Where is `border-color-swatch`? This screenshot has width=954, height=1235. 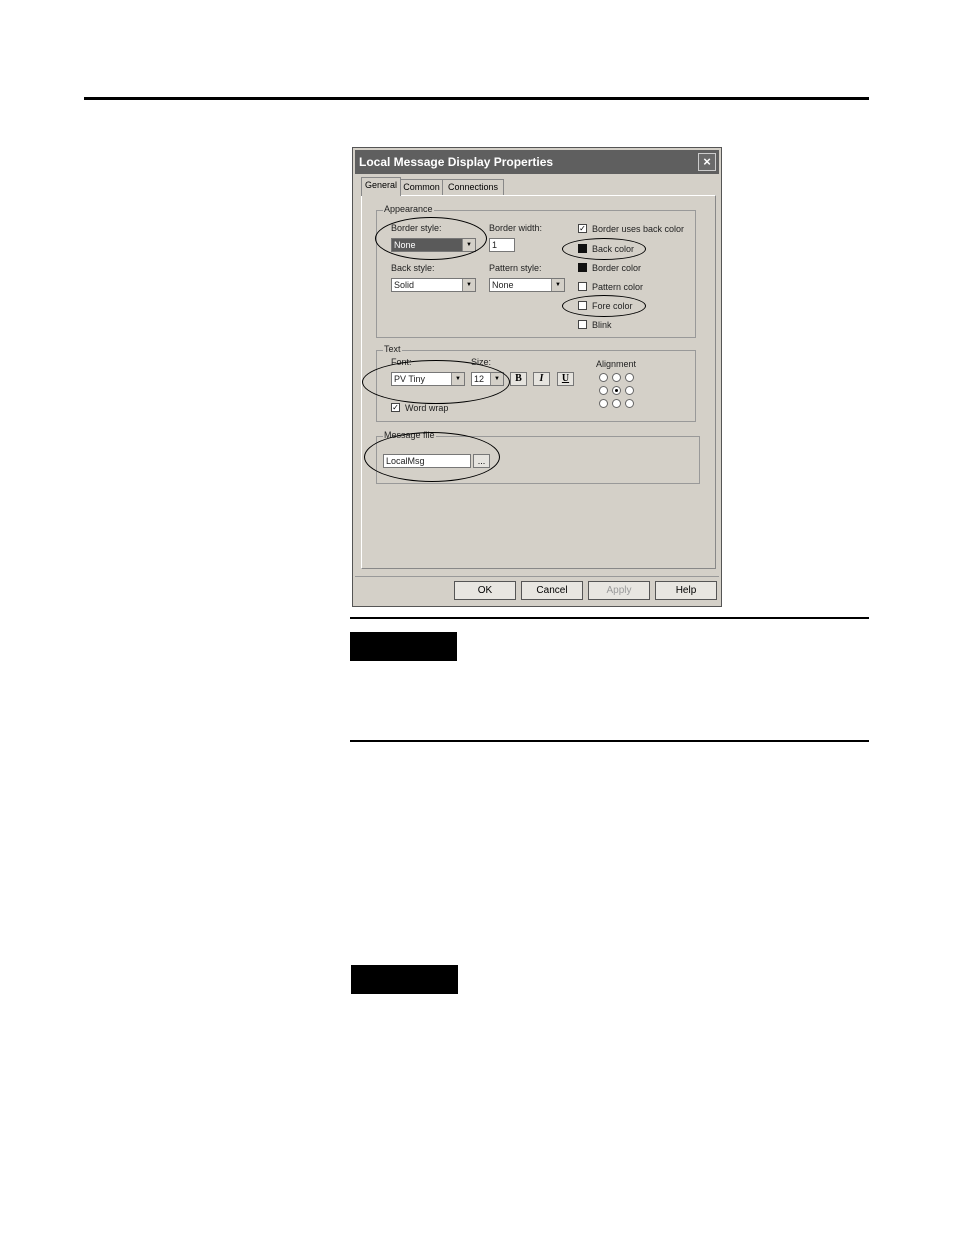
border-color-swatch is located at coordinates (582, 267).